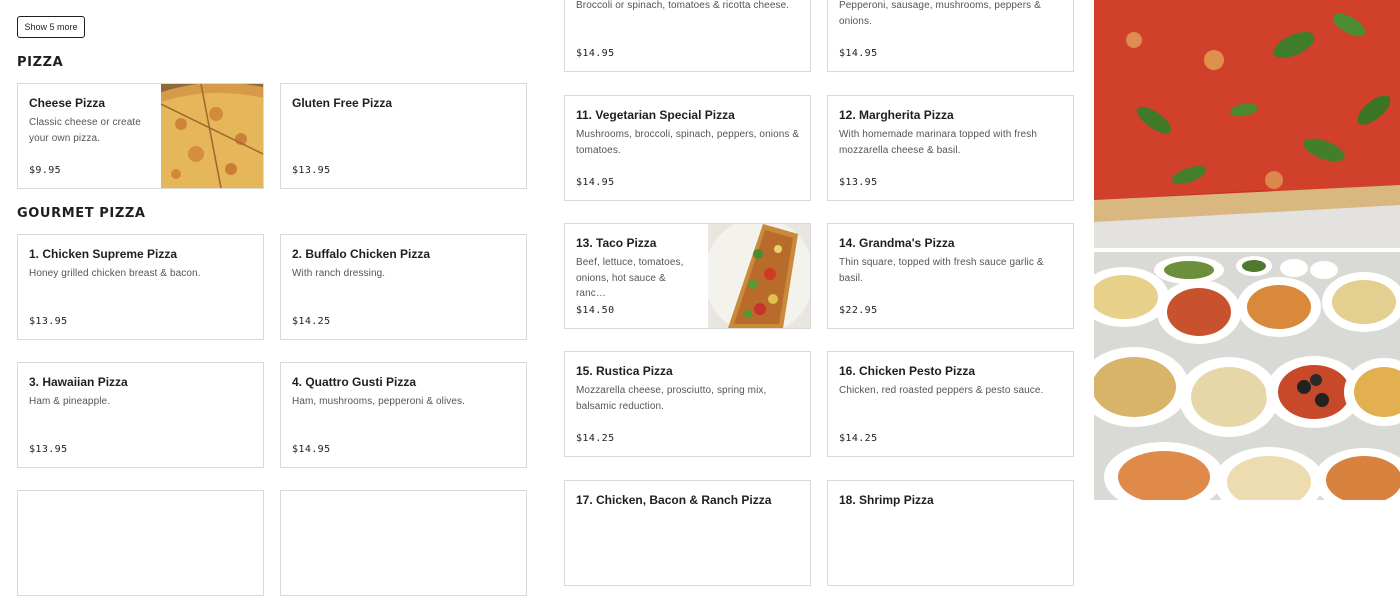  Describe the element at coordinates (907, 371) in the screenshot. I see `item-name: 16. Chicken Pesto Pizza` at that location.